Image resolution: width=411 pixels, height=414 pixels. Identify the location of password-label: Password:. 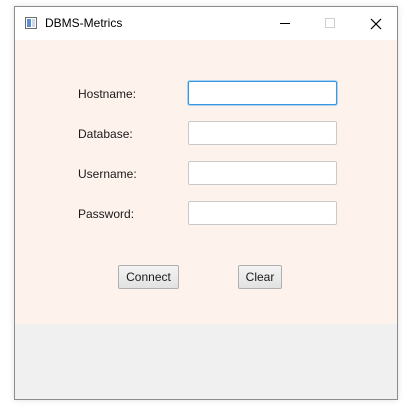
(106, 214).